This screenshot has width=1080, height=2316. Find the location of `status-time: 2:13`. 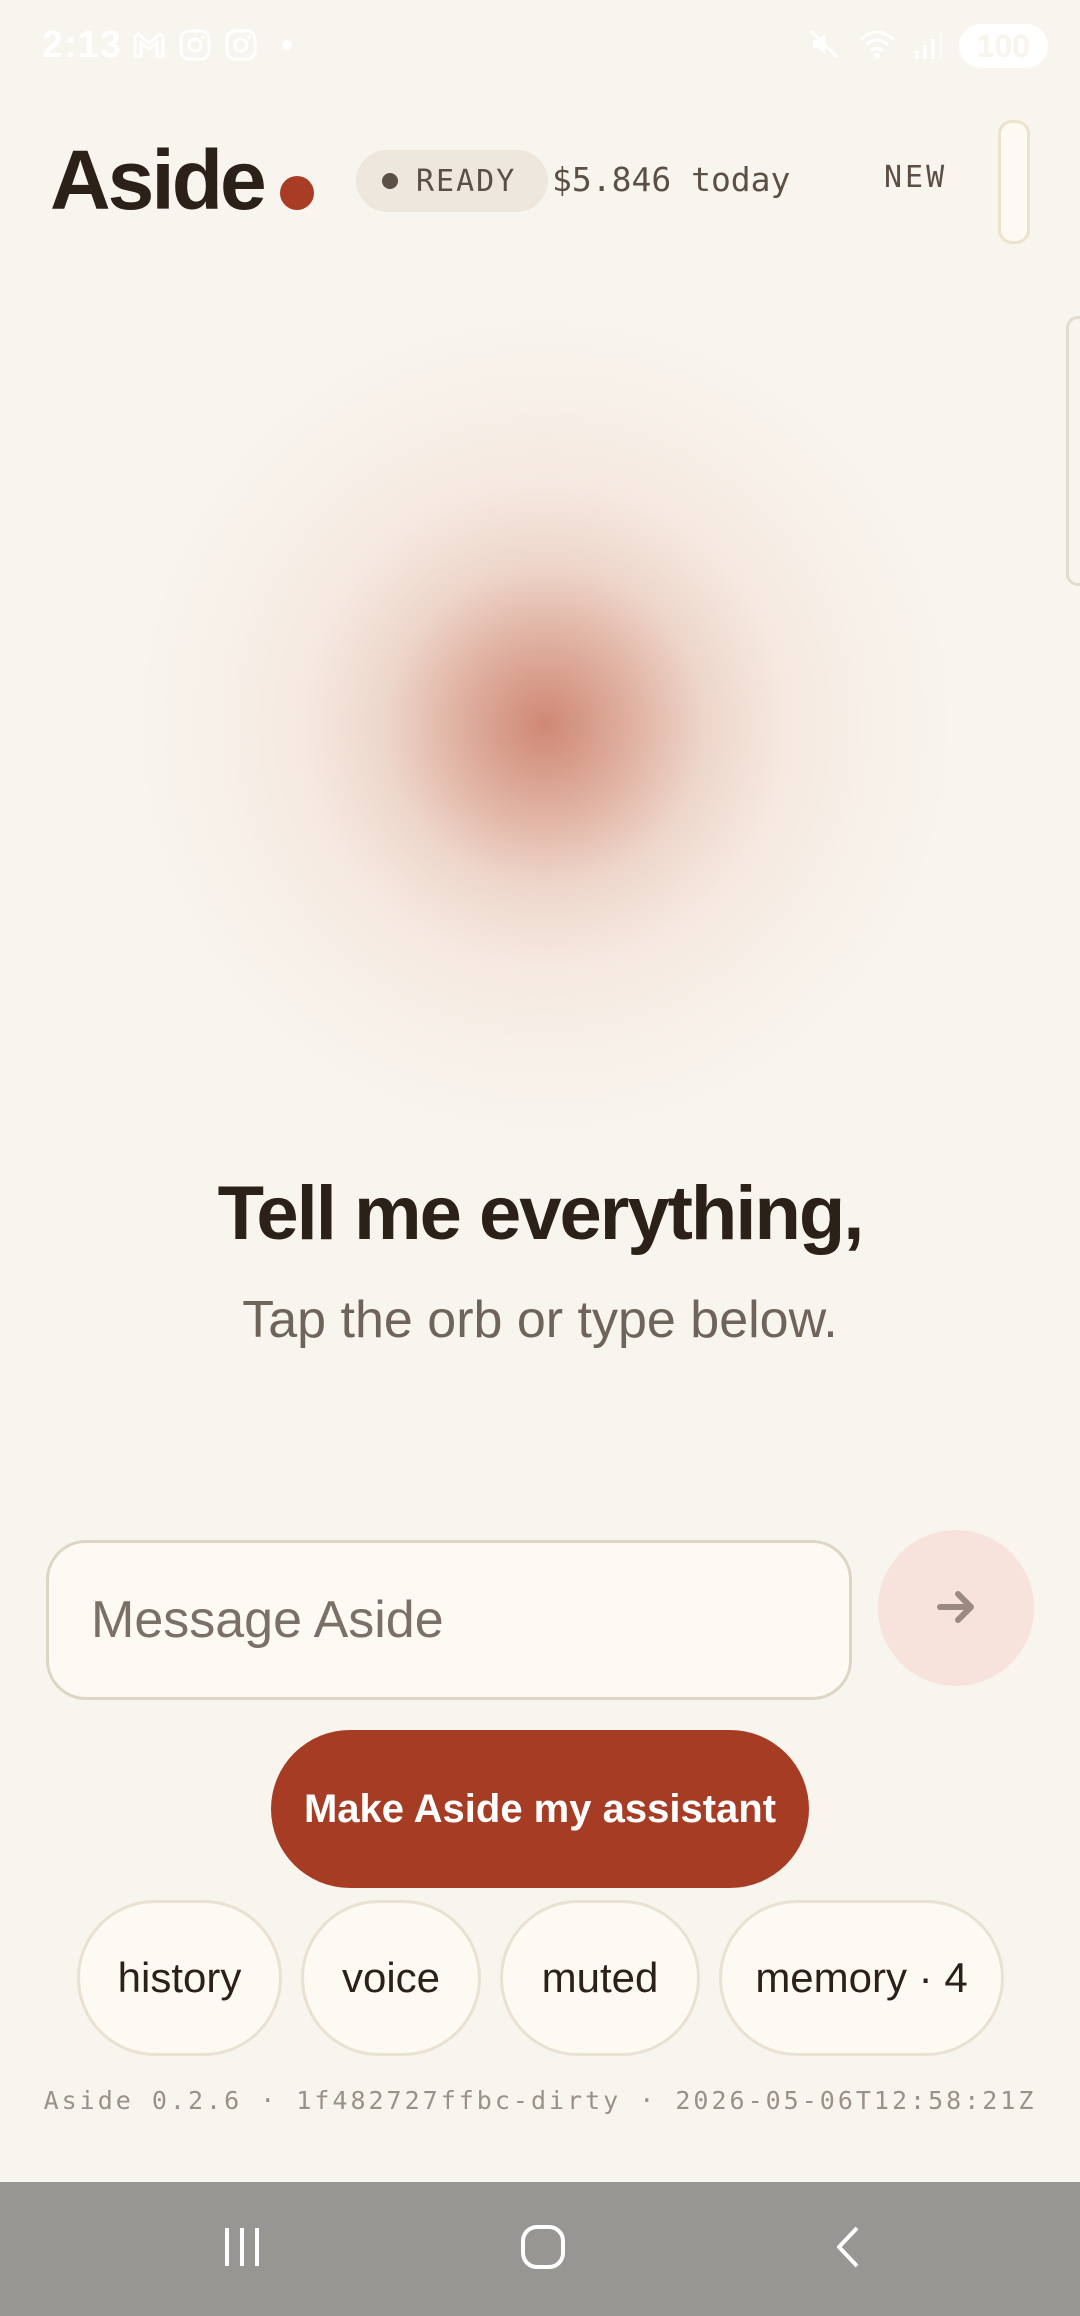

status-time: 2:13 is located at coordinates (82, 45).